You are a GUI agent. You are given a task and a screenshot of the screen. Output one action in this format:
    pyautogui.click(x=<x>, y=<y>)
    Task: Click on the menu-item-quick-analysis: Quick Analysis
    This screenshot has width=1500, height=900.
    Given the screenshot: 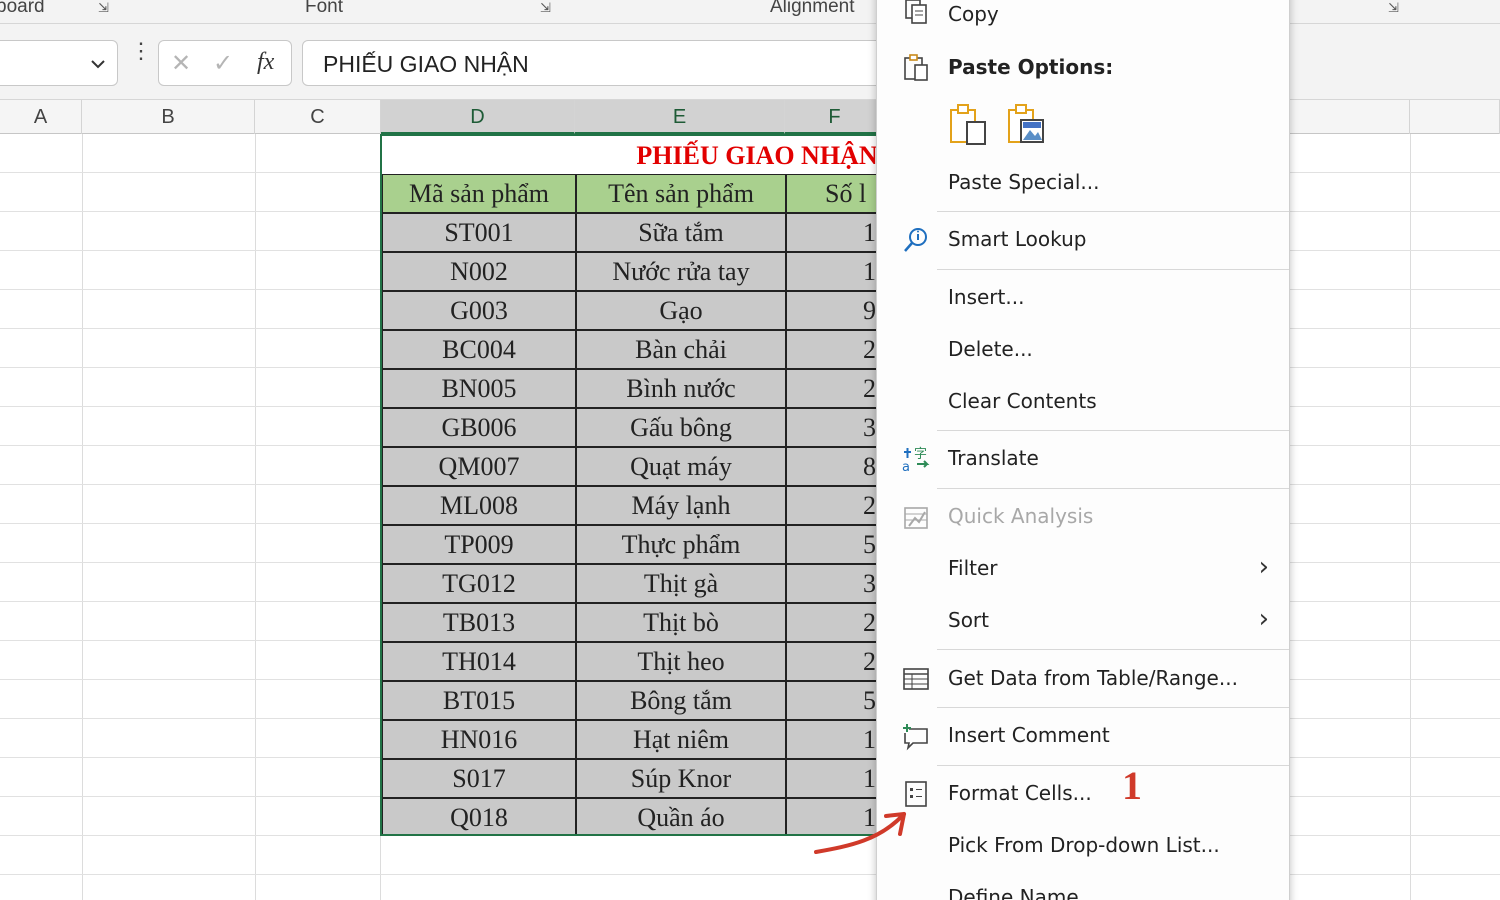 What is the action you would take?
    pyautogui.click(x=1083, y=517)
    